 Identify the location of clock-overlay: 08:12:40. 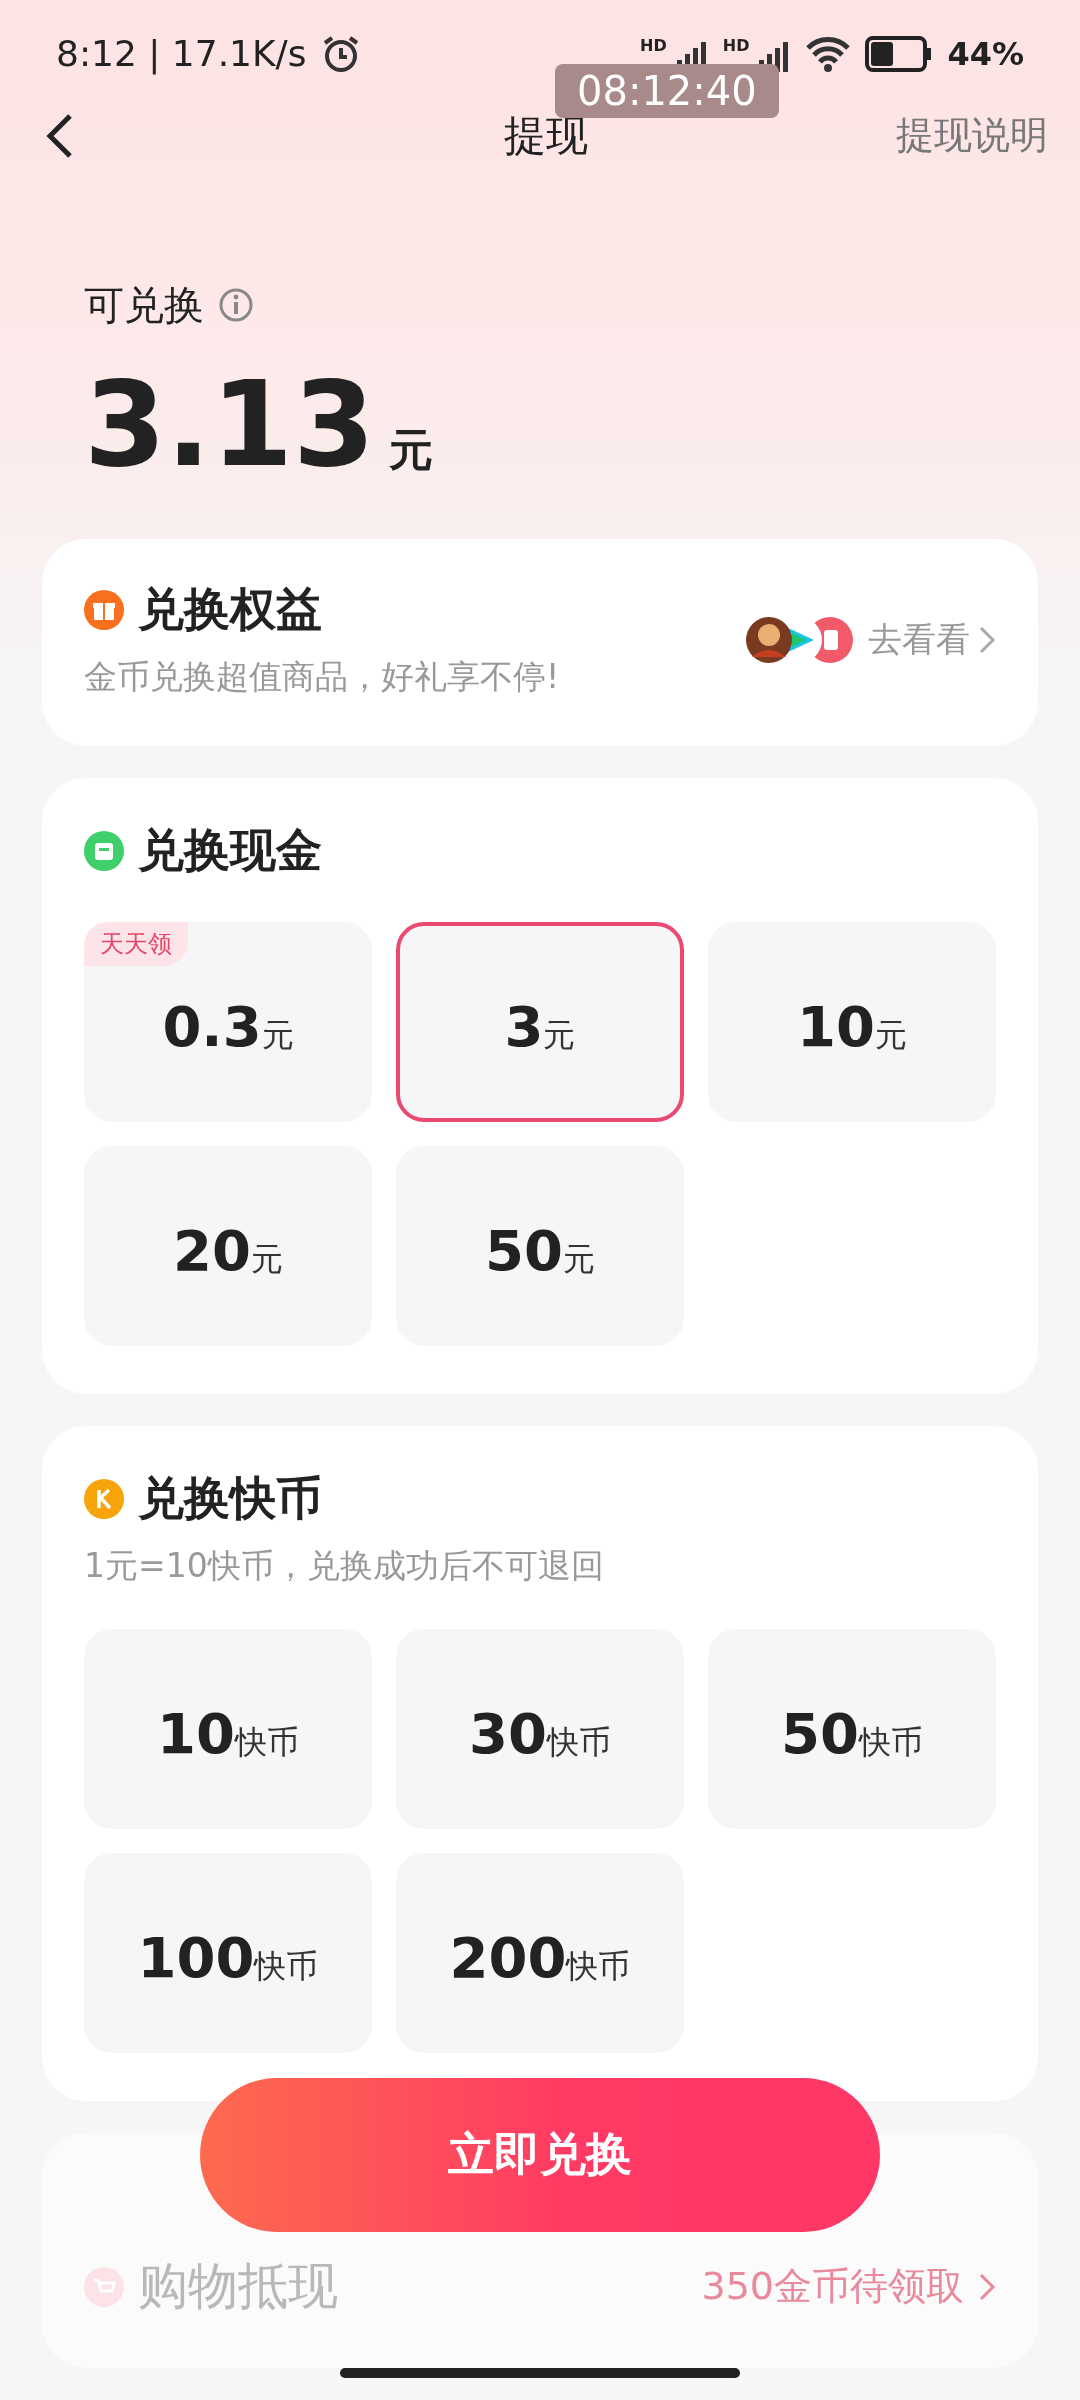
(667, 91).